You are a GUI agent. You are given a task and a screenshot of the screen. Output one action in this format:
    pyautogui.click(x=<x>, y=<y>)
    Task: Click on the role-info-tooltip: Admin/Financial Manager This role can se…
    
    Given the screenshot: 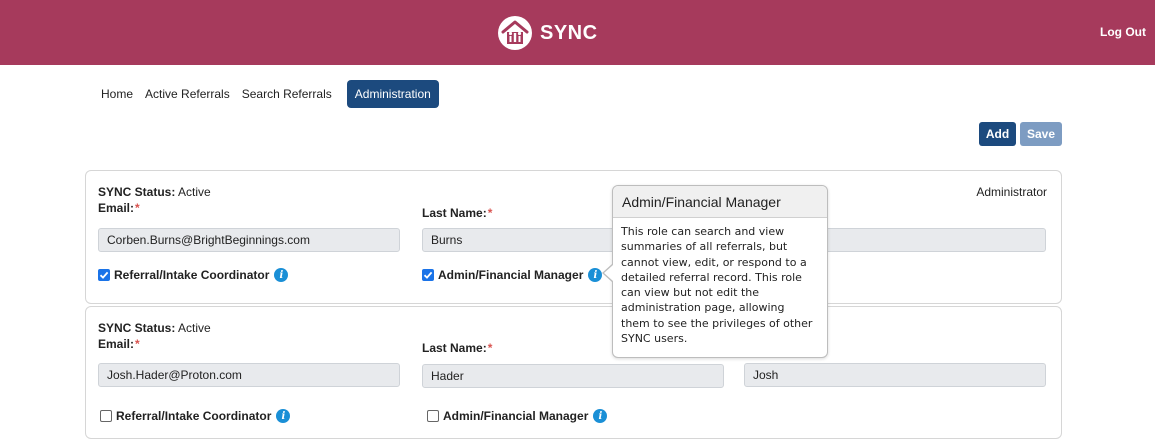 What is the action you would take?
    pyautogui.click(x=720, y=271)
    